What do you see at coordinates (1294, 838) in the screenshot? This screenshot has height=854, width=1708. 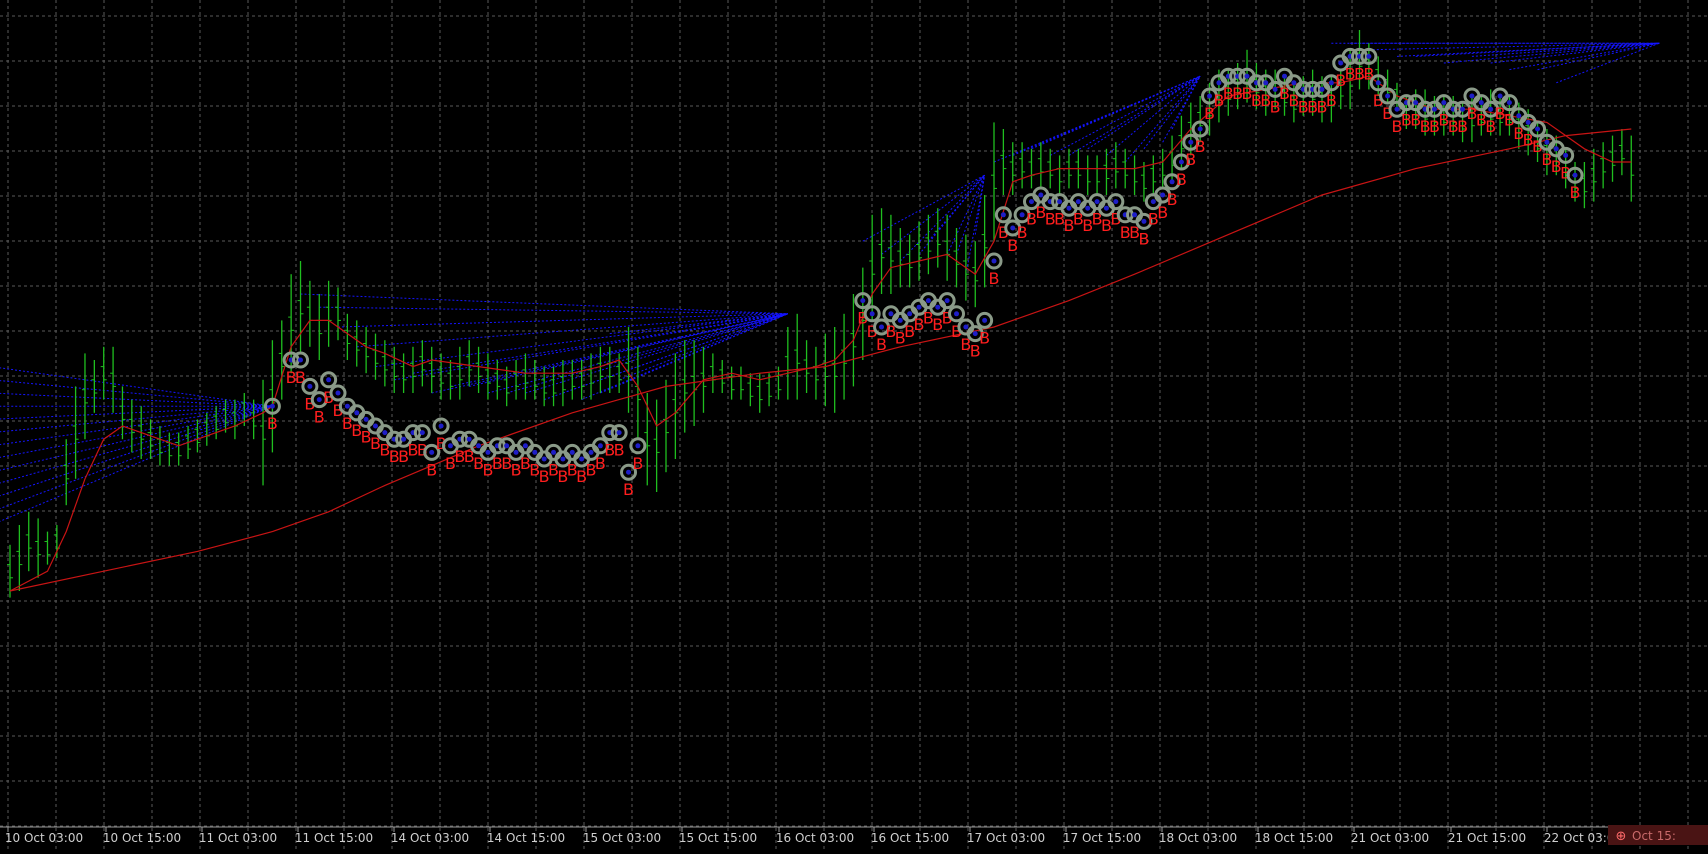 I see `time-axis-label: 18 Oct 15:00` at bounding box center [1294, 838].